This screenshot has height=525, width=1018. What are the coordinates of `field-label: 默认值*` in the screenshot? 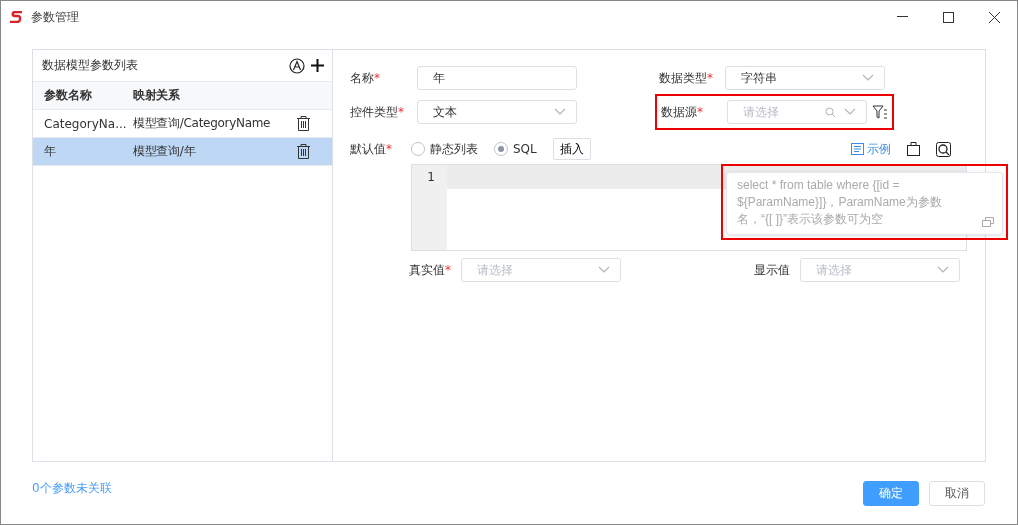 It's located at (371, 149).